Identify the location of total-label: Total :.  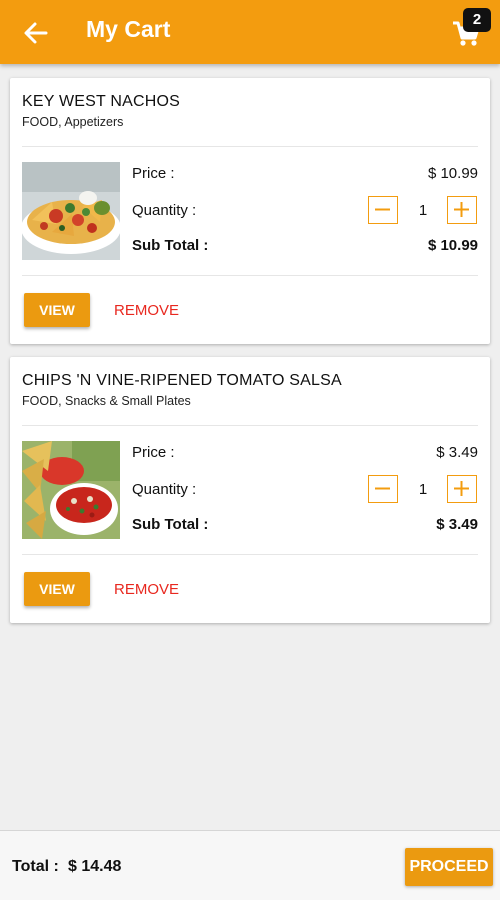
(35, 866).